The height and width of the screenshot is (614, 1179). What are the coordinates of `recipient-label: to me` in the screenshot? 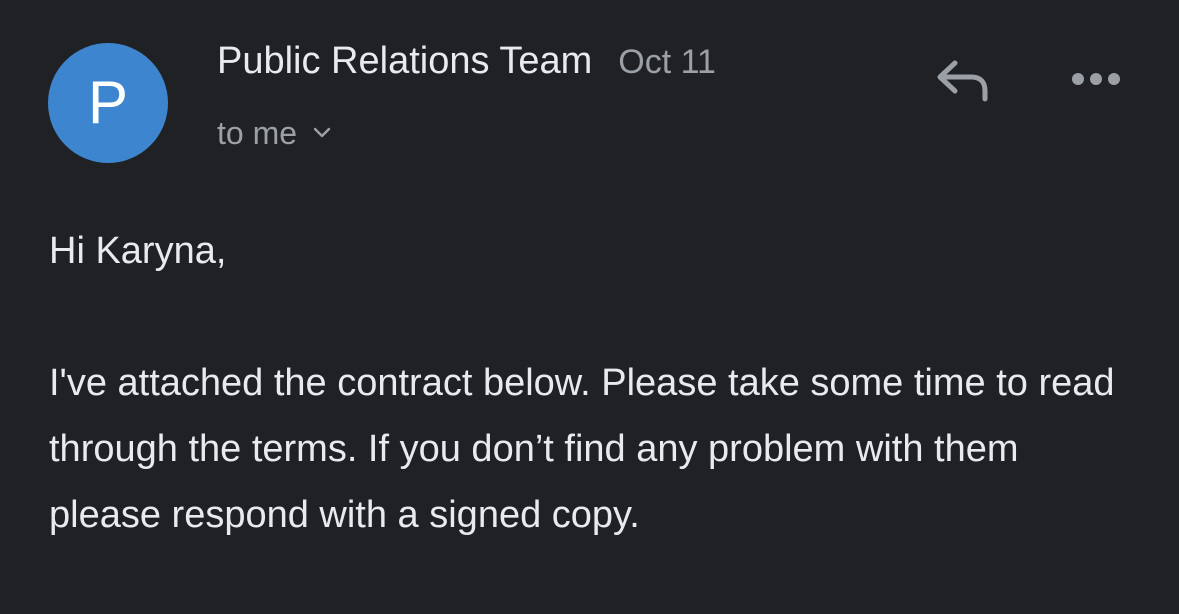 It's located at (257, 132).